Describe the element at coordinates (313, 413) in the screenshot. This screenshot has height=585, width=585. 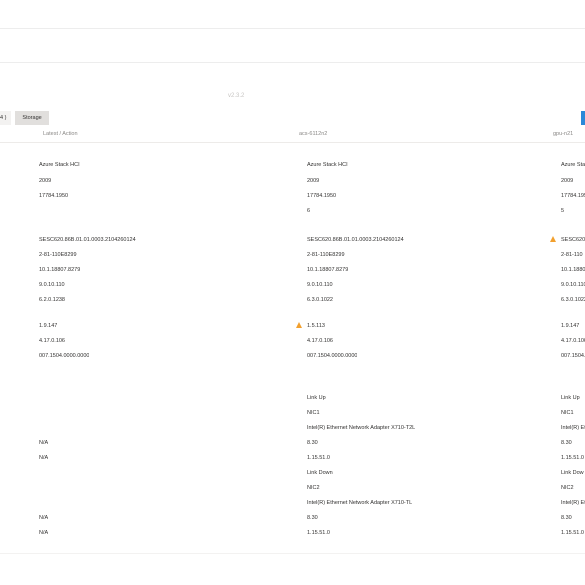
I see `node1-nic1-name: NIC1` at that location.